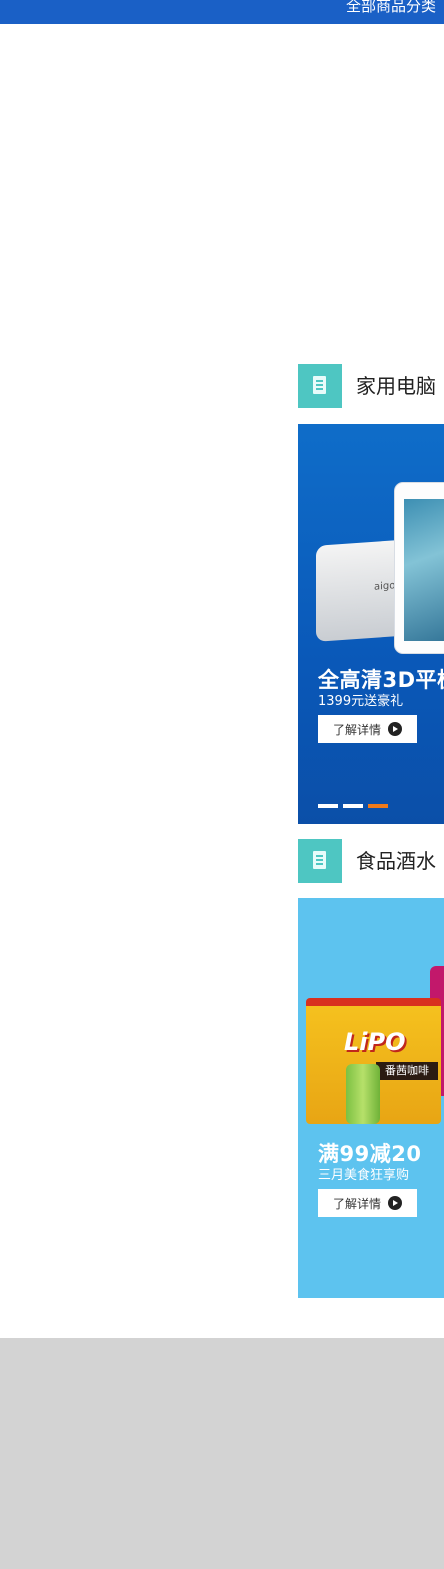  What do you see at coordinates (419, 568) in the screenshot?
I see `tablet-front-image` at bounding box center [419, 568].